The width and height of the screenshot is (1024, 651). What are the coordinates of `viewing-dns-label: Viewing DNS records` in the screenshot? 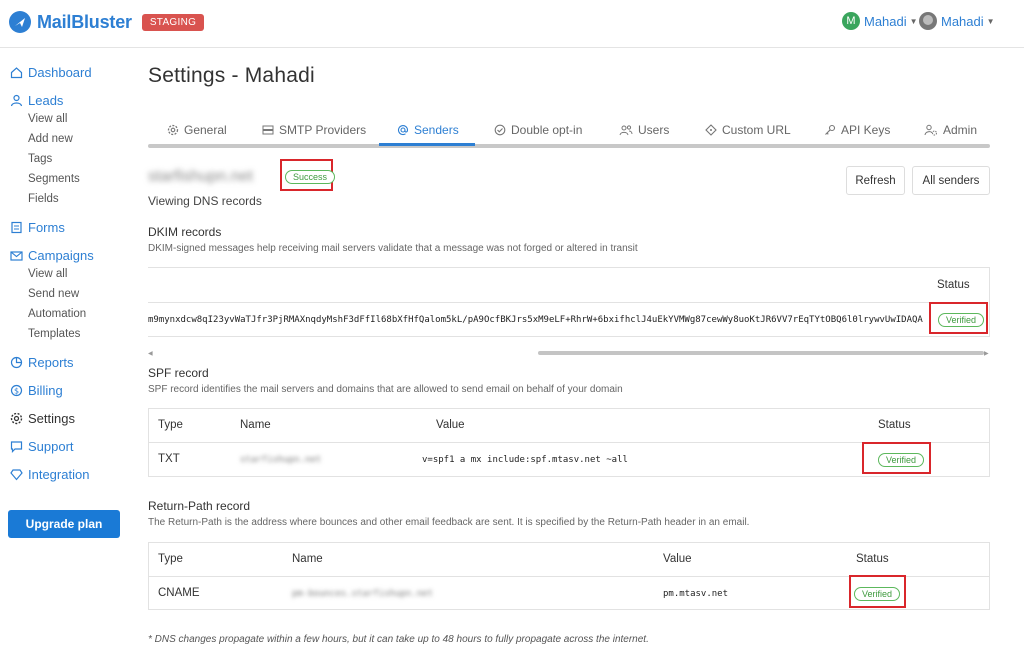 It's located at (205, 201).